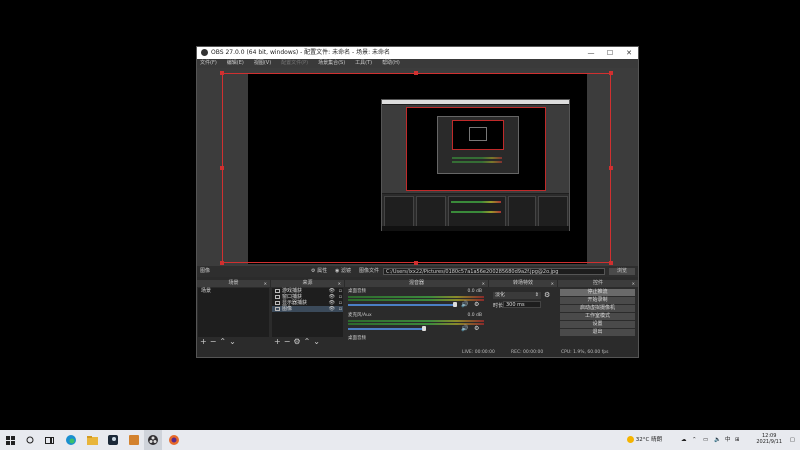 The height and width of the screenshot is (450, 800). Describe the element at coordinates (585, 352) in the screenshot. I see `cpu-status: CPU: 1.9%, 60.00 fps` at that location.